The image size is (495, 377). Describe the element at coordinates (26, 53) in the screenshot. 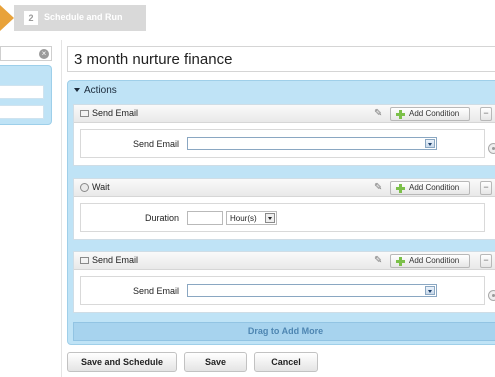

I see `left-search-input: ×` at that location.